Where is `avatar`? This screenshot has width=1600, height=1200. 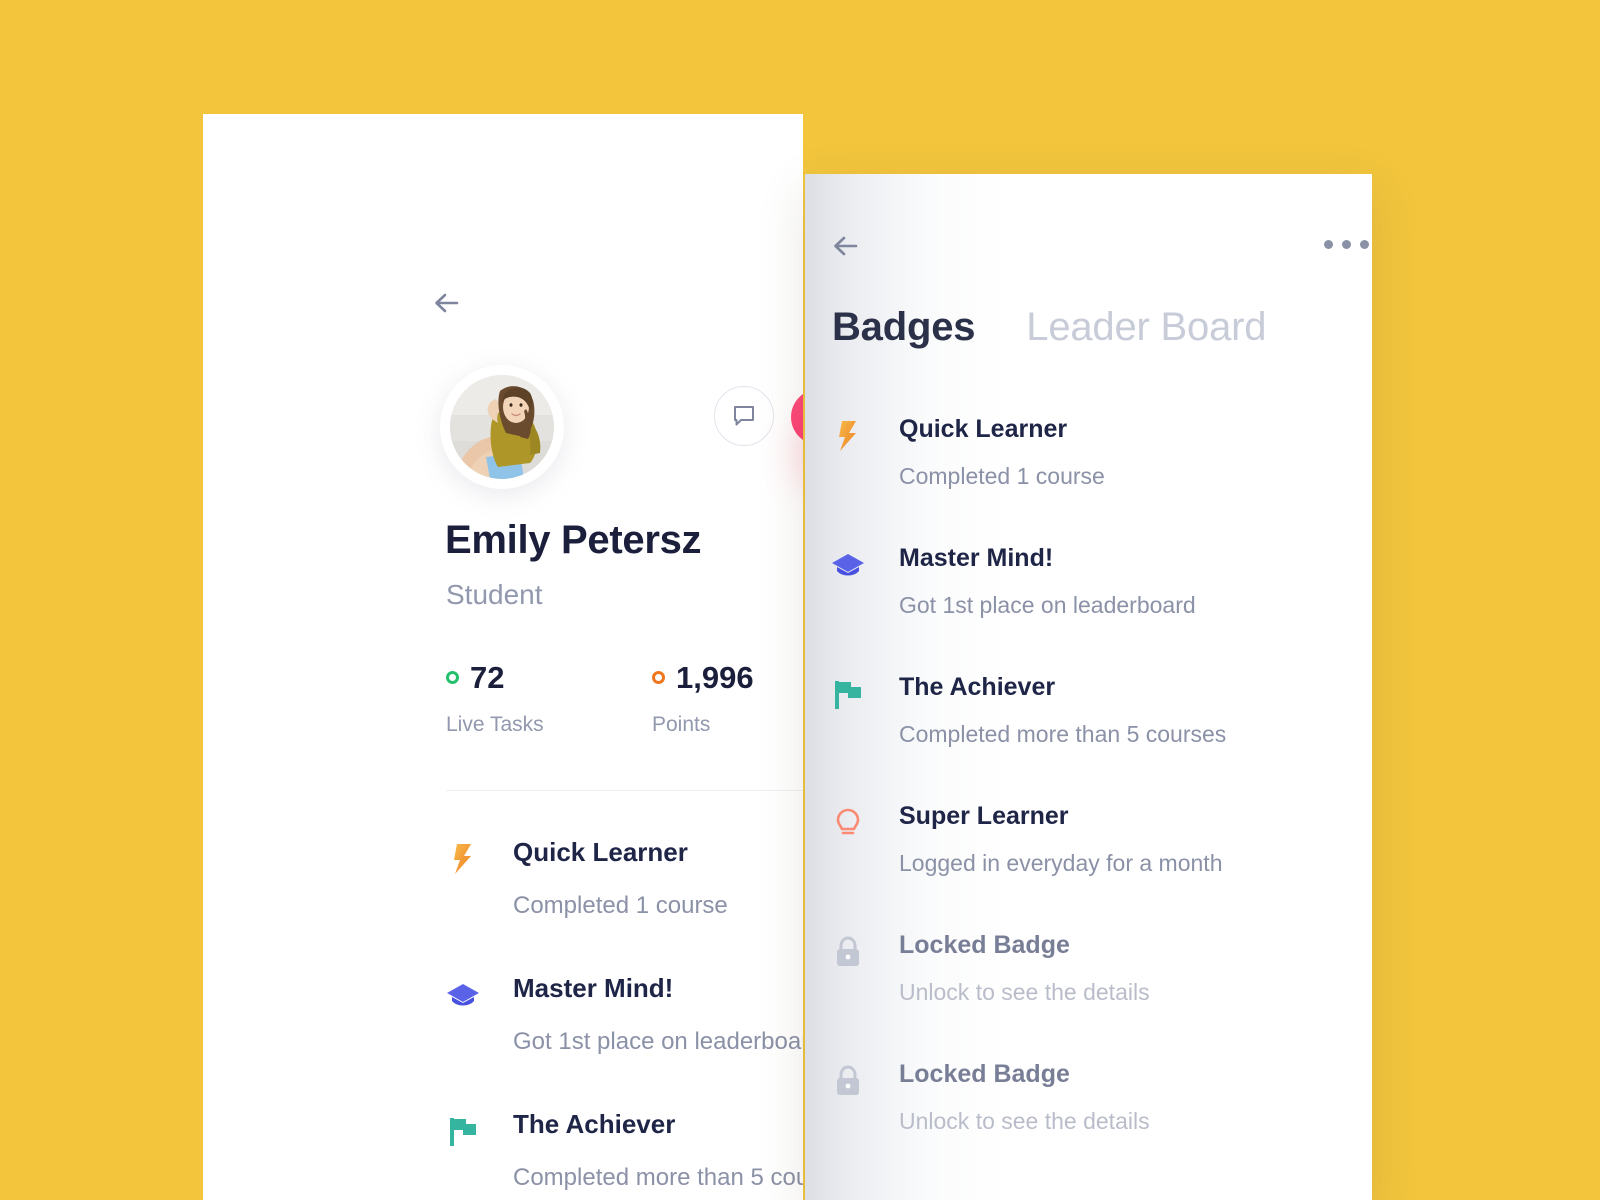 avatar is located at coordinates (502, 427).